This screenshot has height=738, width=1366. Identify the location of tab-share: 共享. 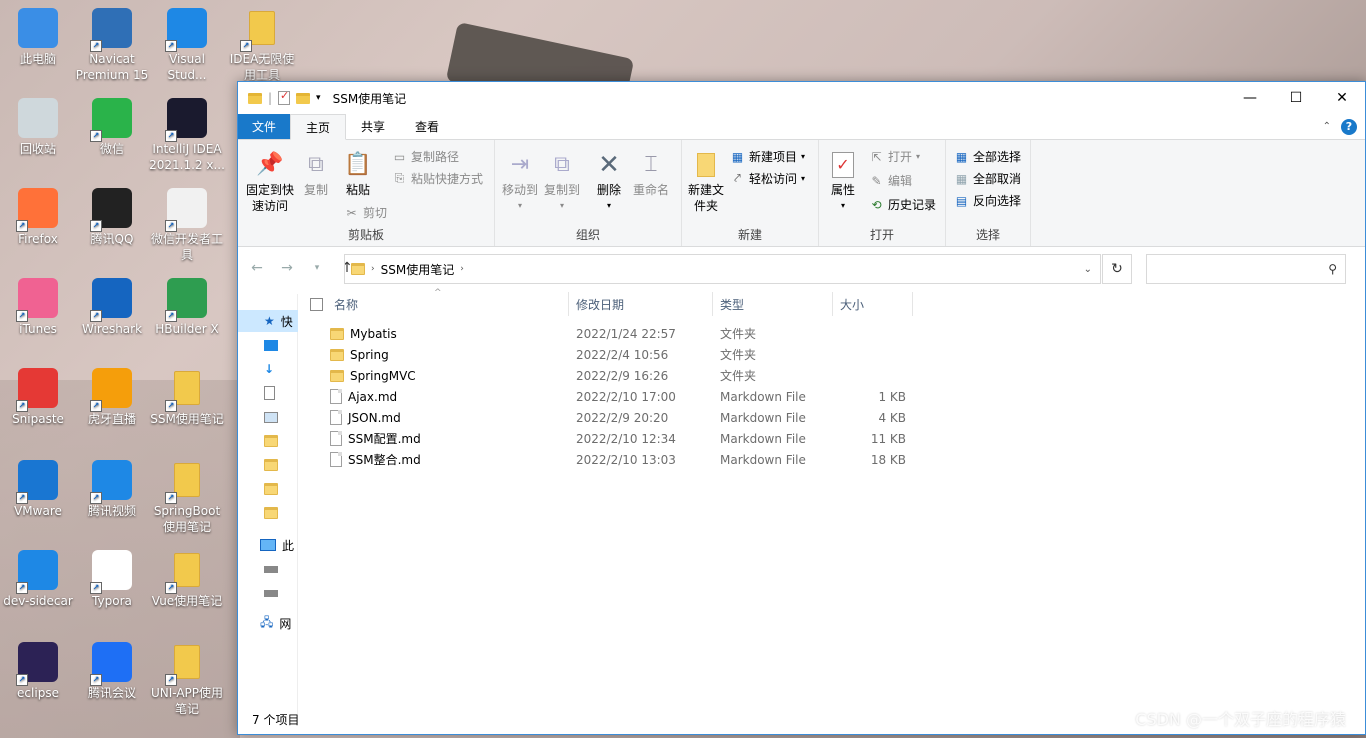
(373, 126).